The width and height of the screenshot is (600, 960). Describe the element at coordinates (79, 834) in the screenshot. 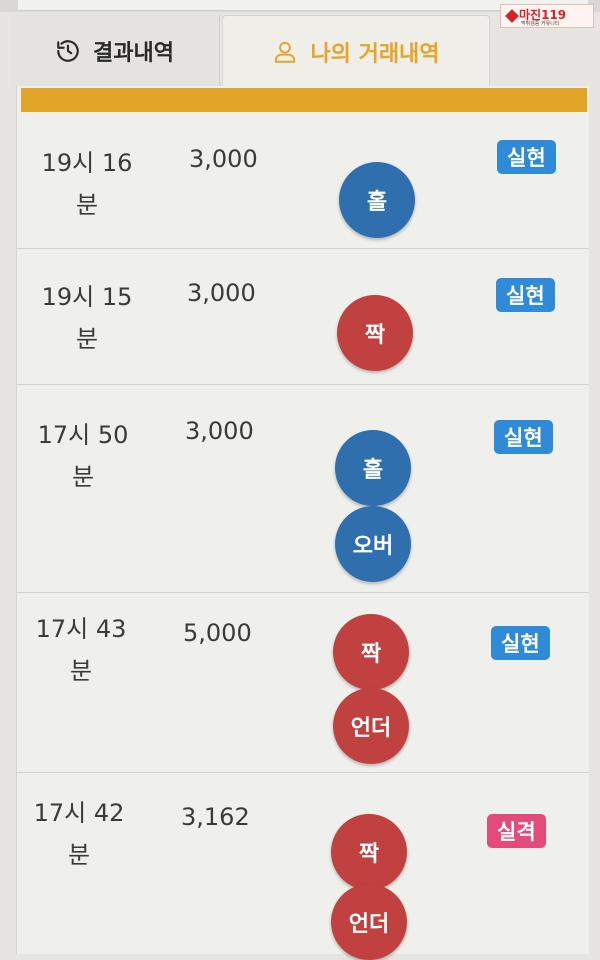

I see `row-time: 17시 42 분` at that location.